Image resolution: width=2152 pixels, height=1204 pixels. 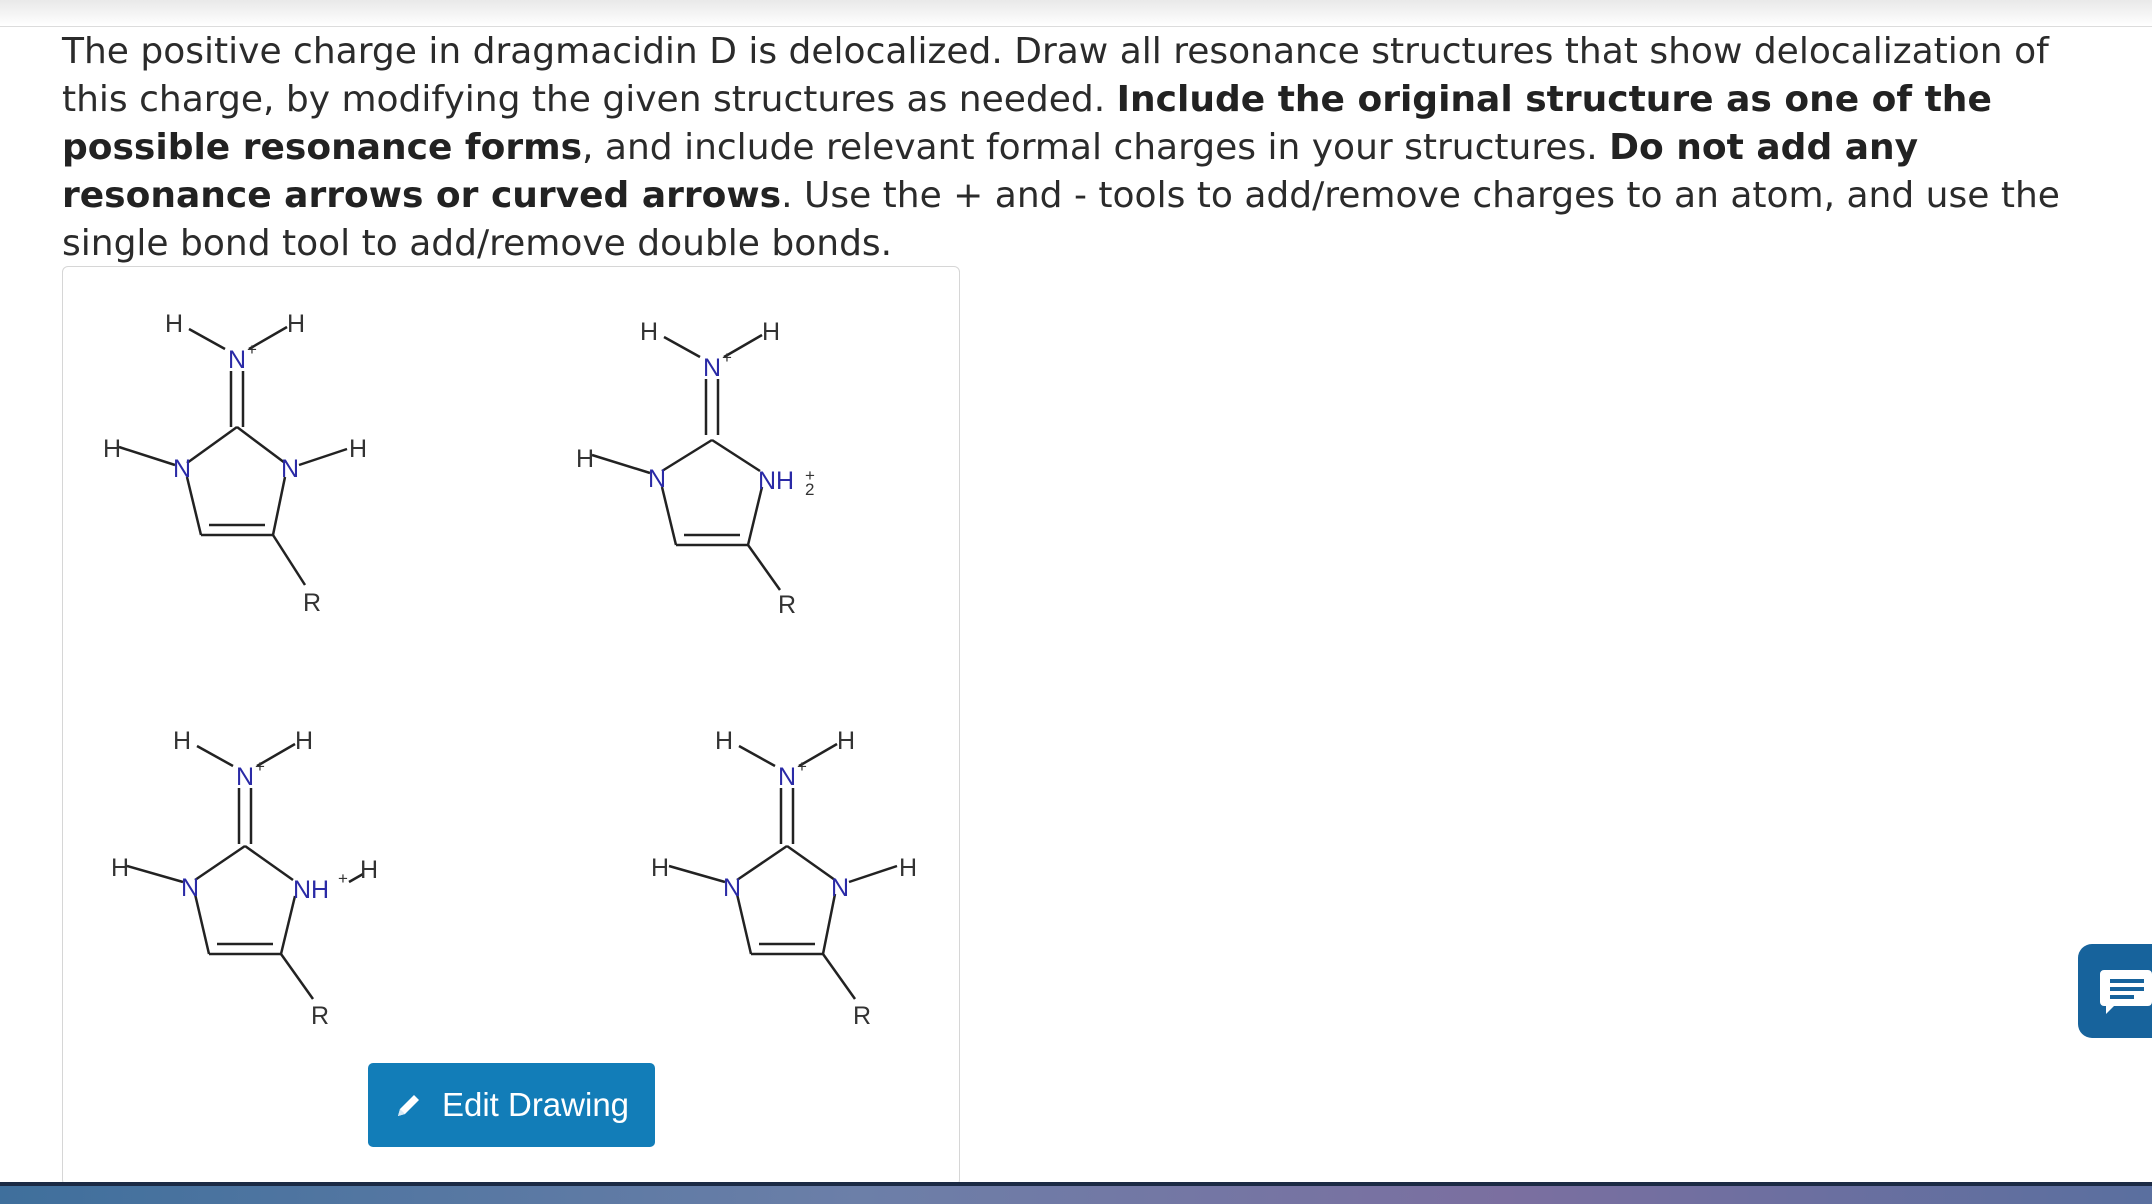 I want to click on chat-widget-button, so click(x=2115, y=991).